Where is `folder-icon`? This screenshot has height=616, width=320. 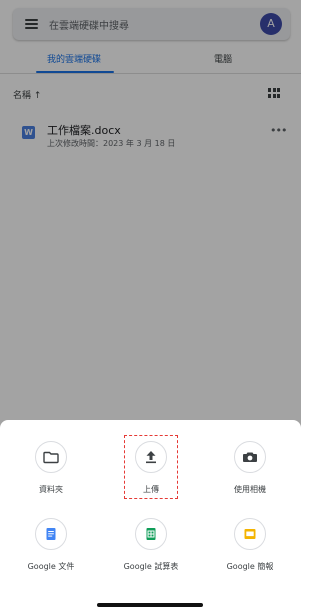 folder-icon is located at coordinates (51, 457).